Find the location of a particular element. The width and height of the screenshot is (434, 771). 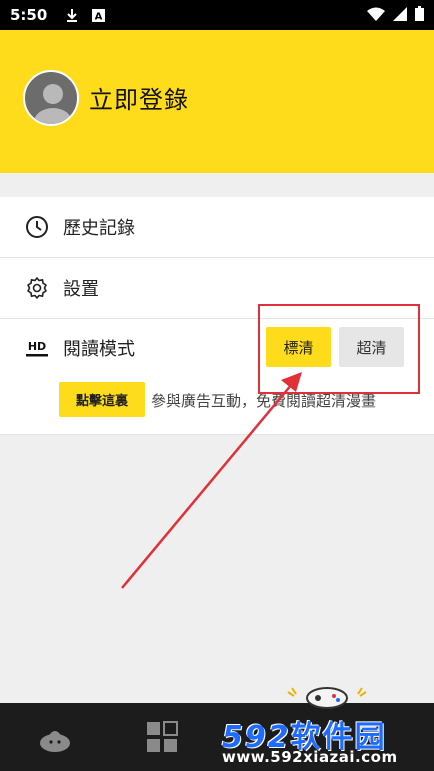

login-link: 立即登錄 is located at coordinates (139, 97).